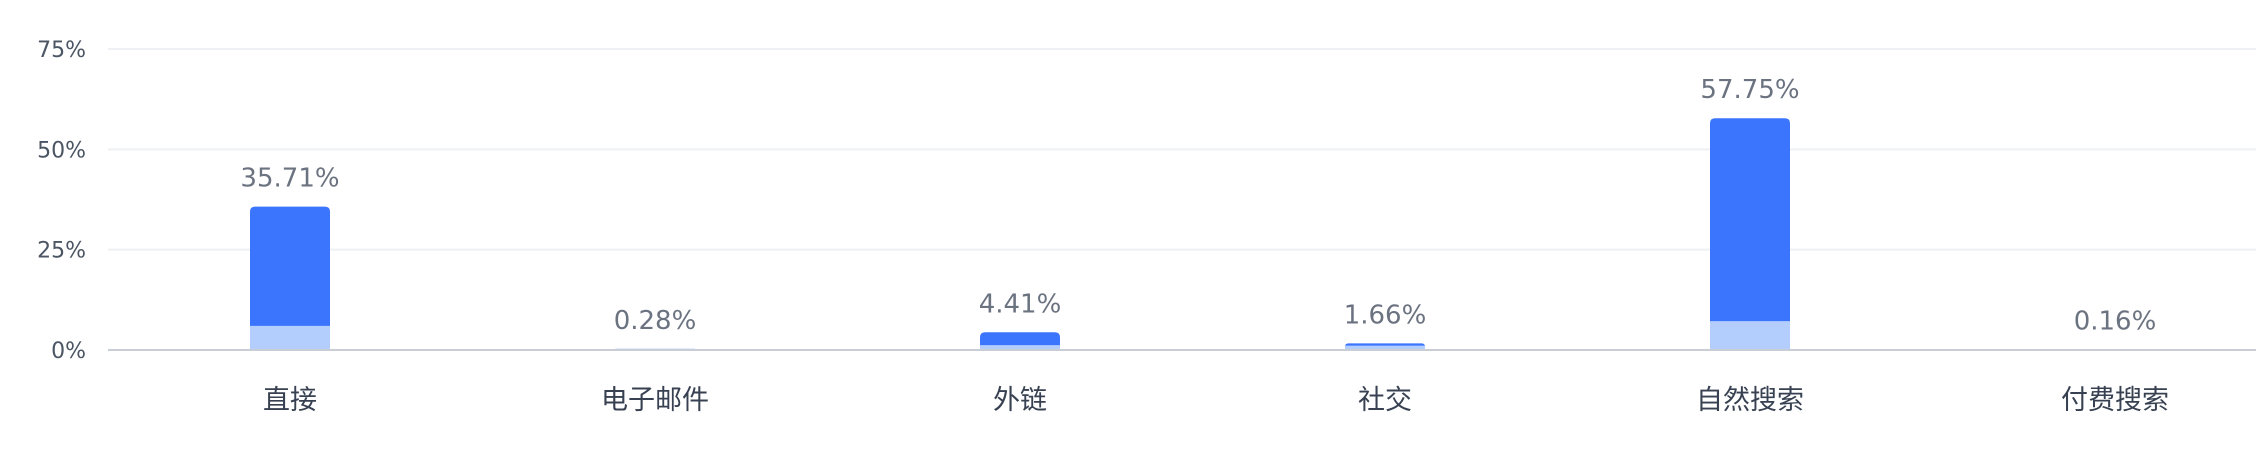 The width and height of the screenshot is (2256, 458). What do you see at coordinates (61, 201) in the screenshot?
I see `y-axis-ticks: 0% 25% 50% 75%` at bounding box center [61, 201].